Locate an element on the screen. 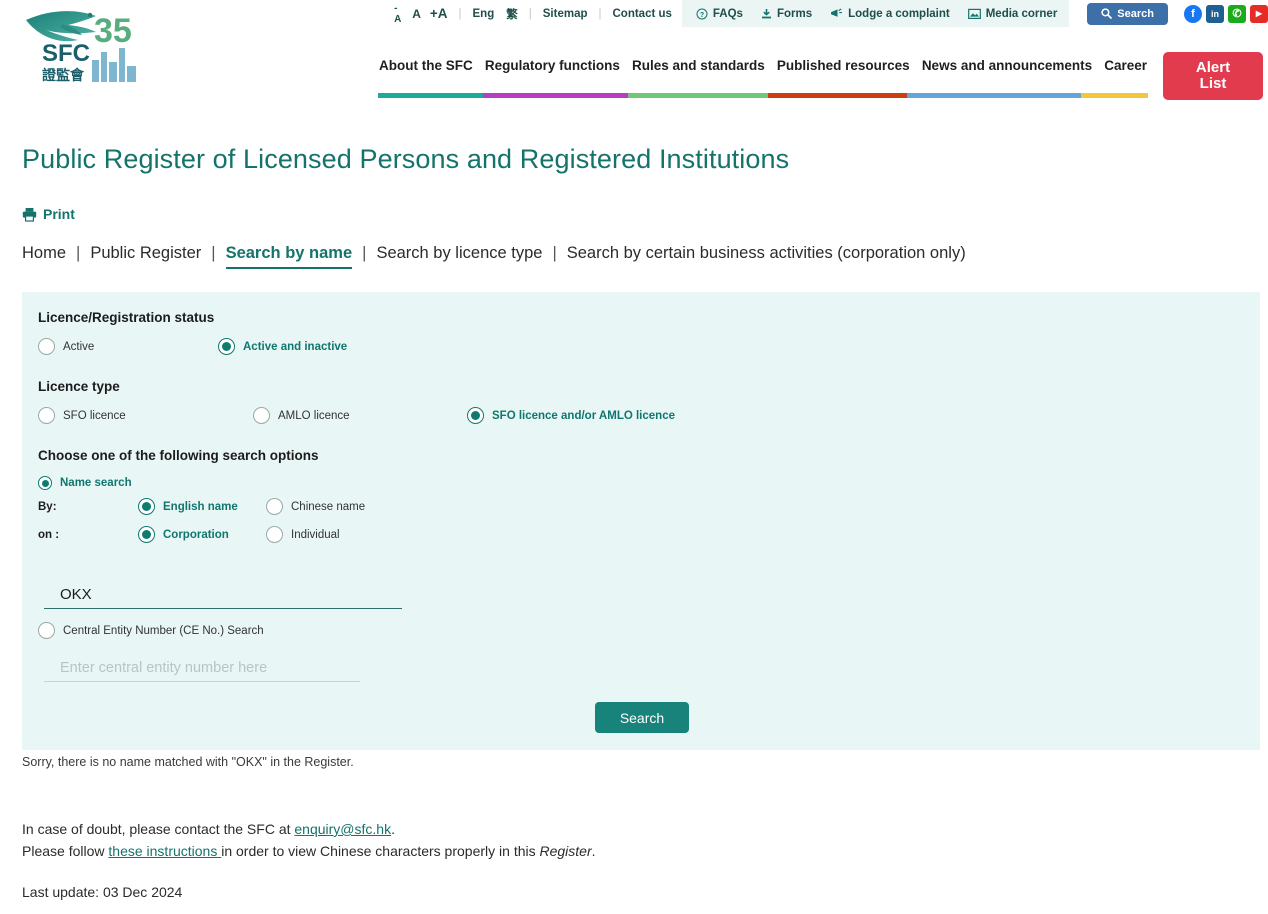 This screenshot has width=1268, height=914. radio-corporation: Corporation is located at coordinates (202, 534).